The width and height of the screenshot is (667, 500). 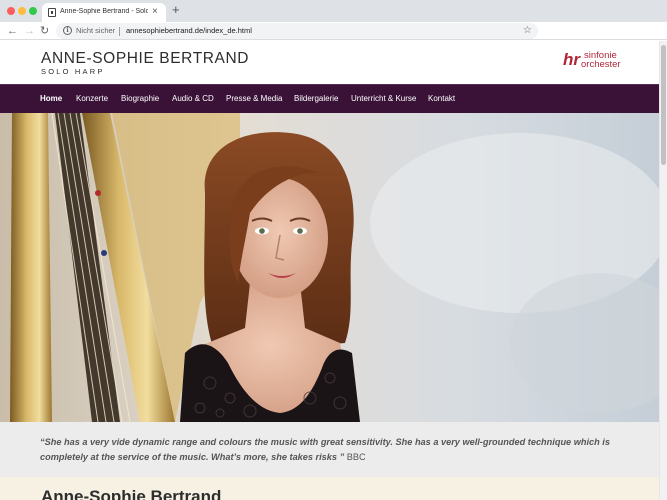 What do you see at coordinates (329, 488) in the screenshot?
I see `intro-section: Anne-Sophie Bertrand` at bounding box center [329, 488].